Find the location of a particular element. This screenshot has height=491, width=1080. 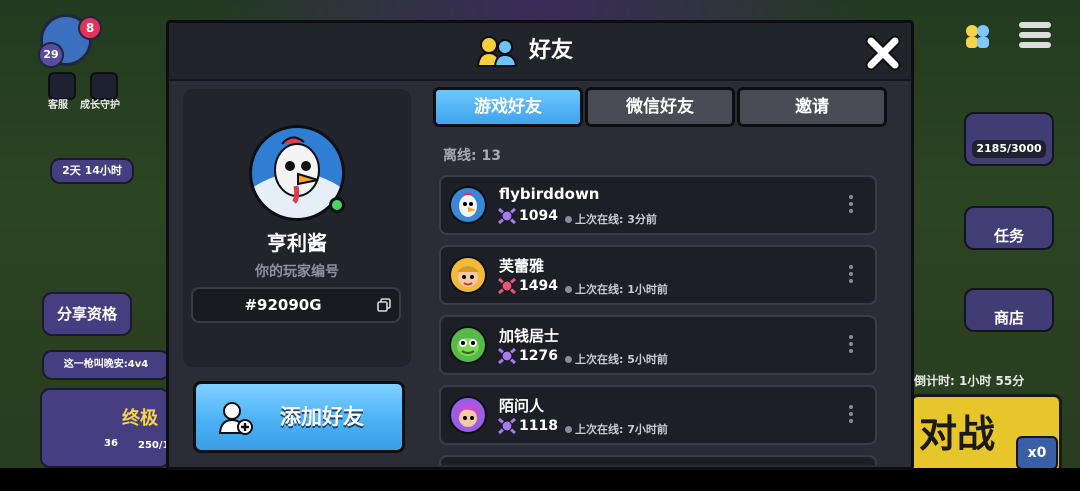

player-level-badge: 29 is located at coordinates (51, 55).